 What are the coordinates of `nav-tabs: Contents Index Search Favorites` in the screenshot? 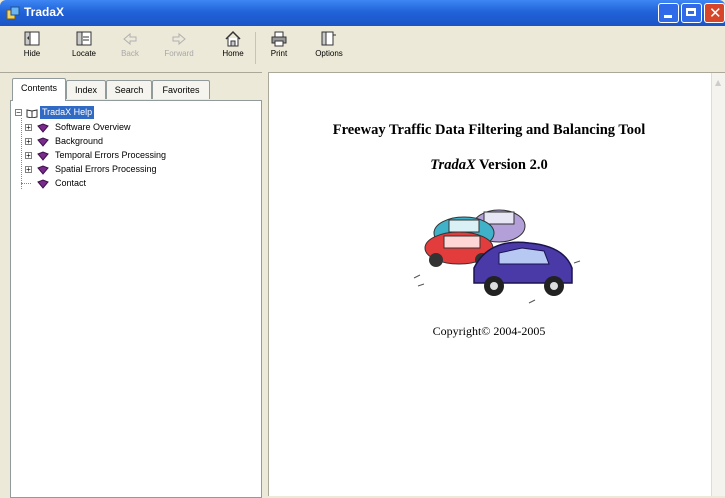 It's located at (136, 89).